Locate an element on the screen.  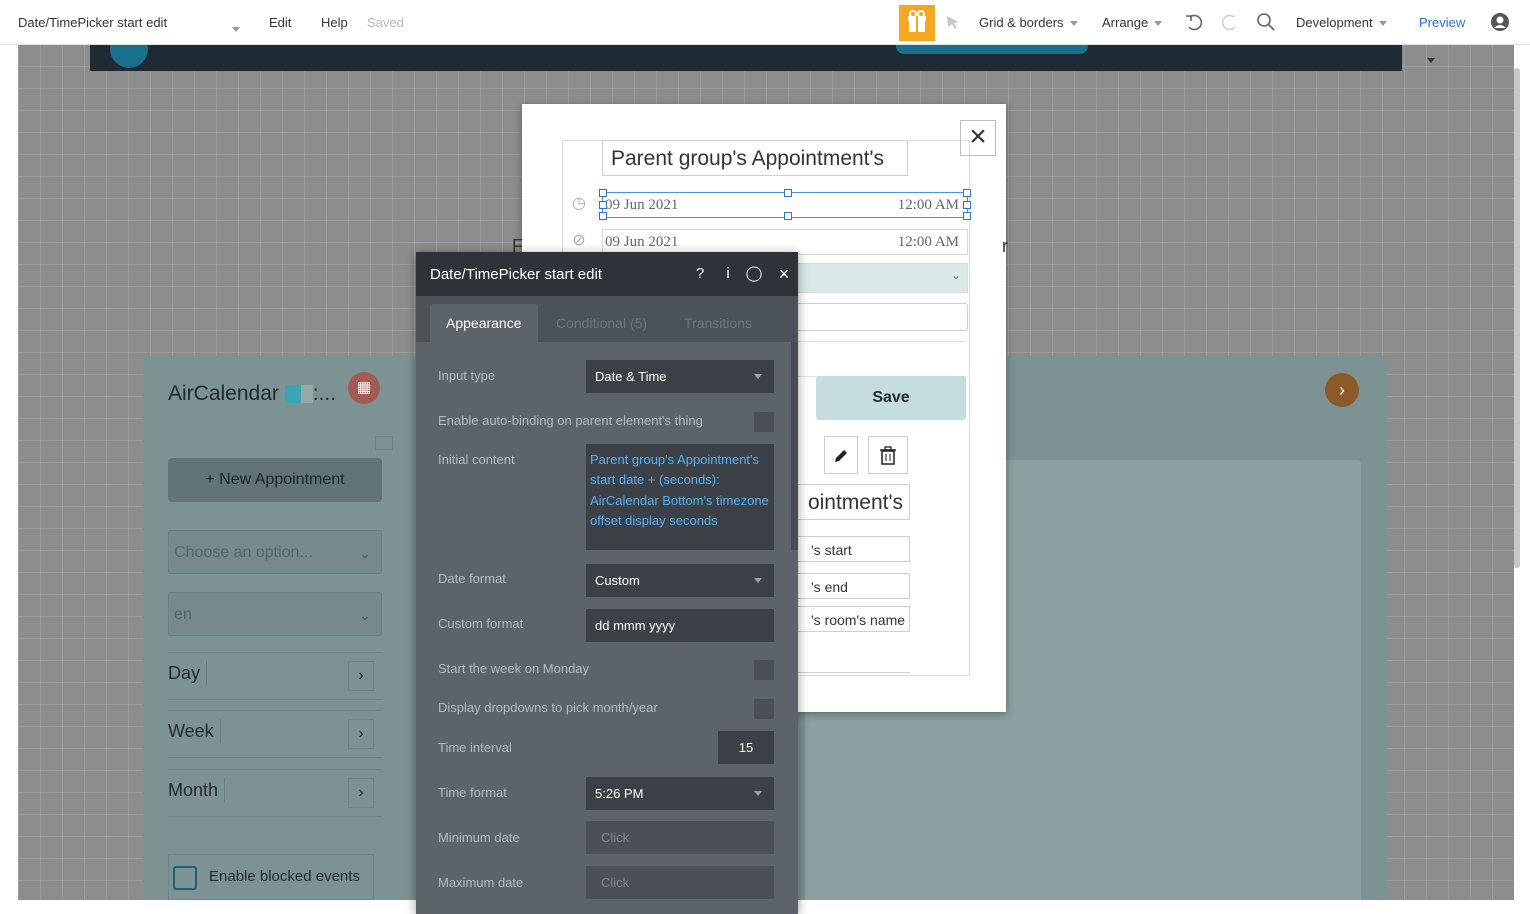
dropdowns-label: Display dropdowns to pick month/year is located at coordinates (548, 707).